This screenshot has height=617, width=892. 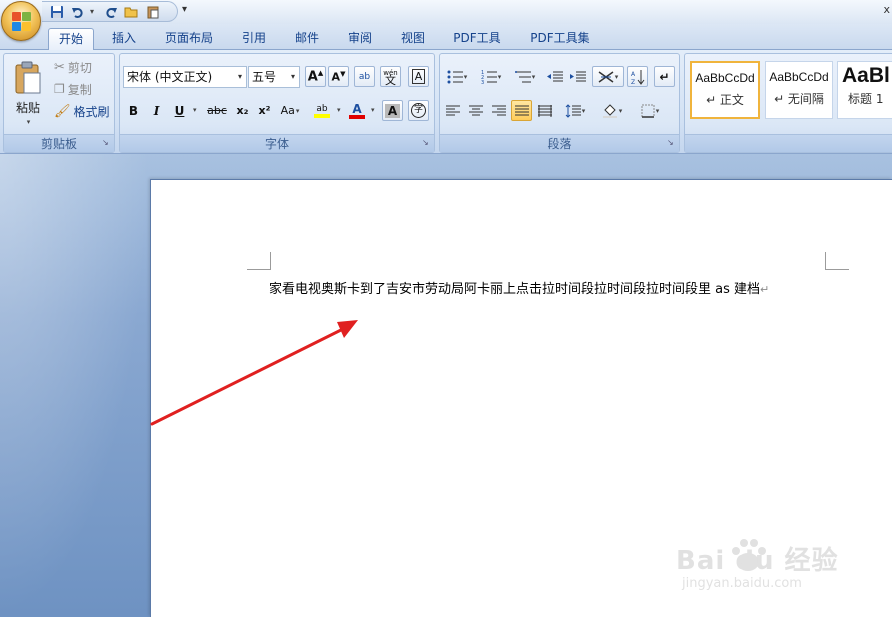 What do you see at coordinates (776, 569) in the screenshot?
I see `baidu-watermark: Bai du 经验 jingyan.baidu.com` at bounding box center [776, 569].